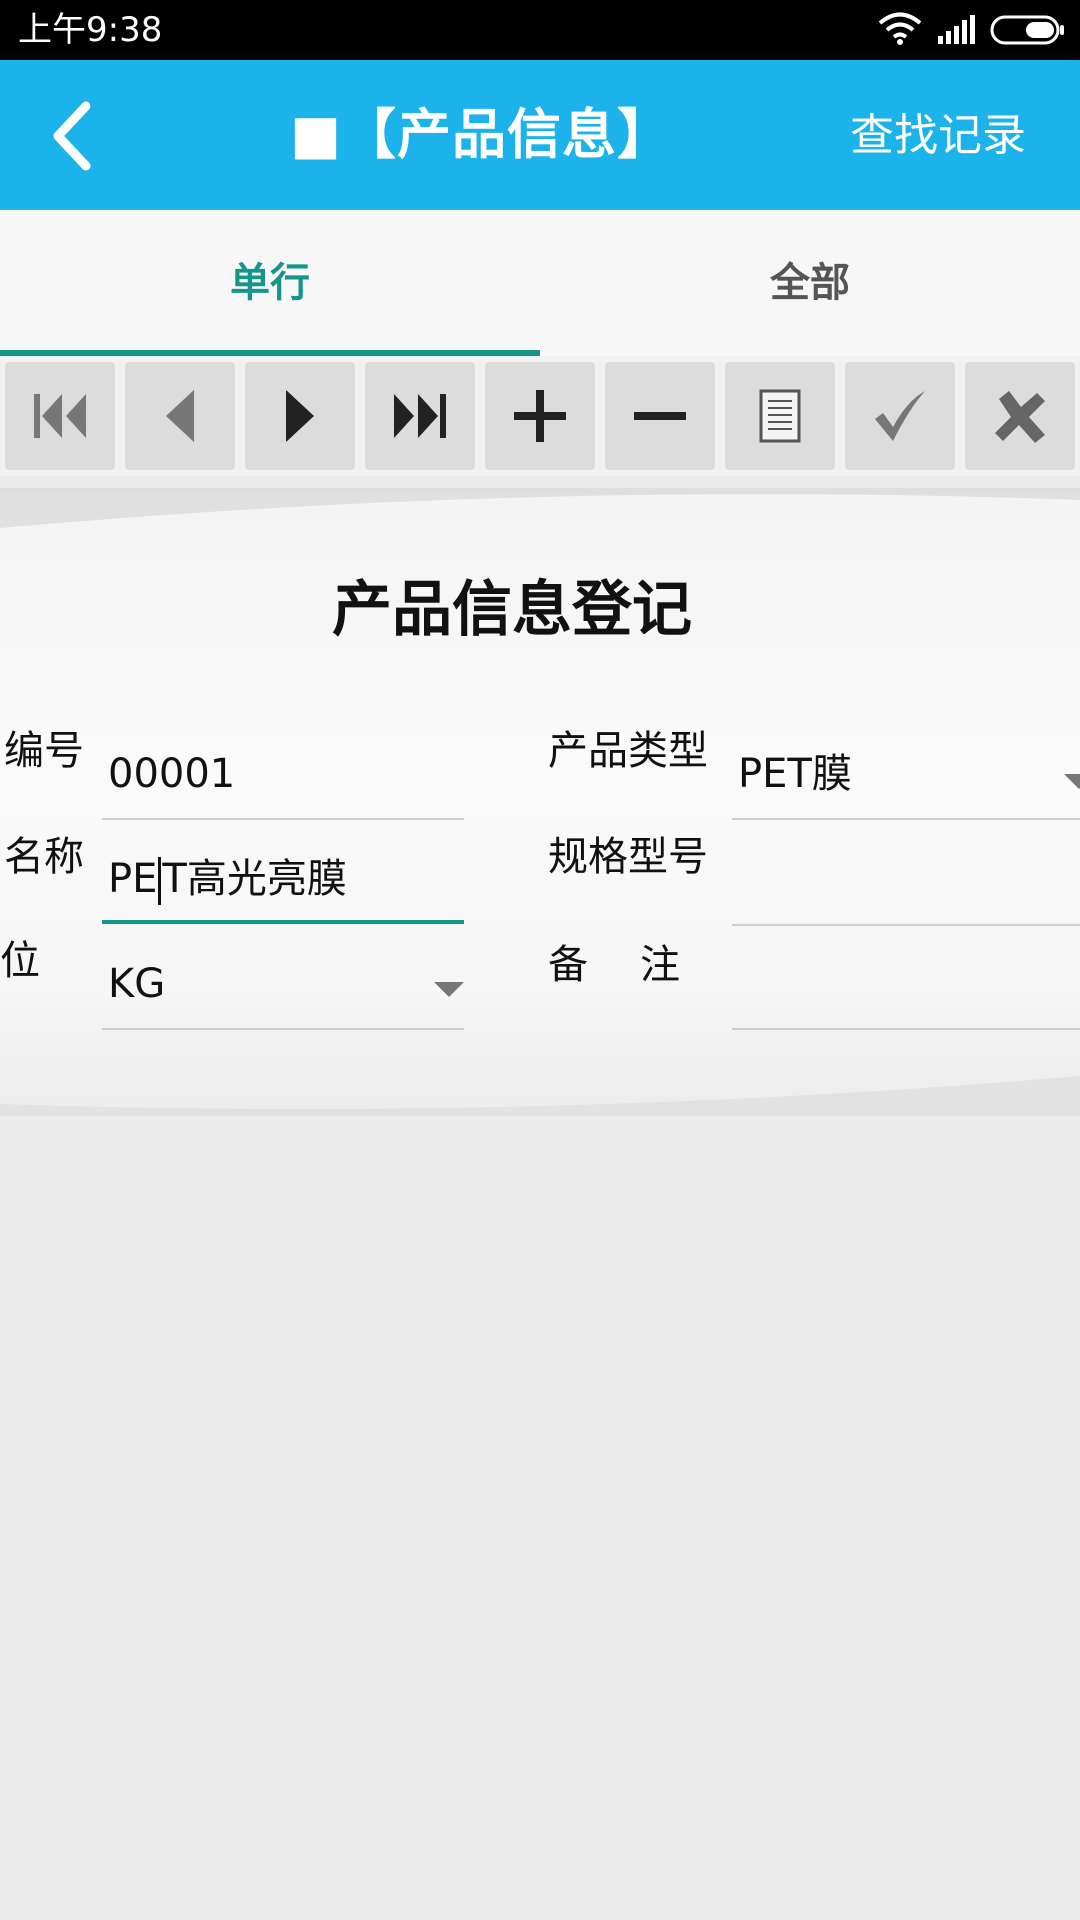  I want to click on remark-label: 备 注, so click(617, 965).